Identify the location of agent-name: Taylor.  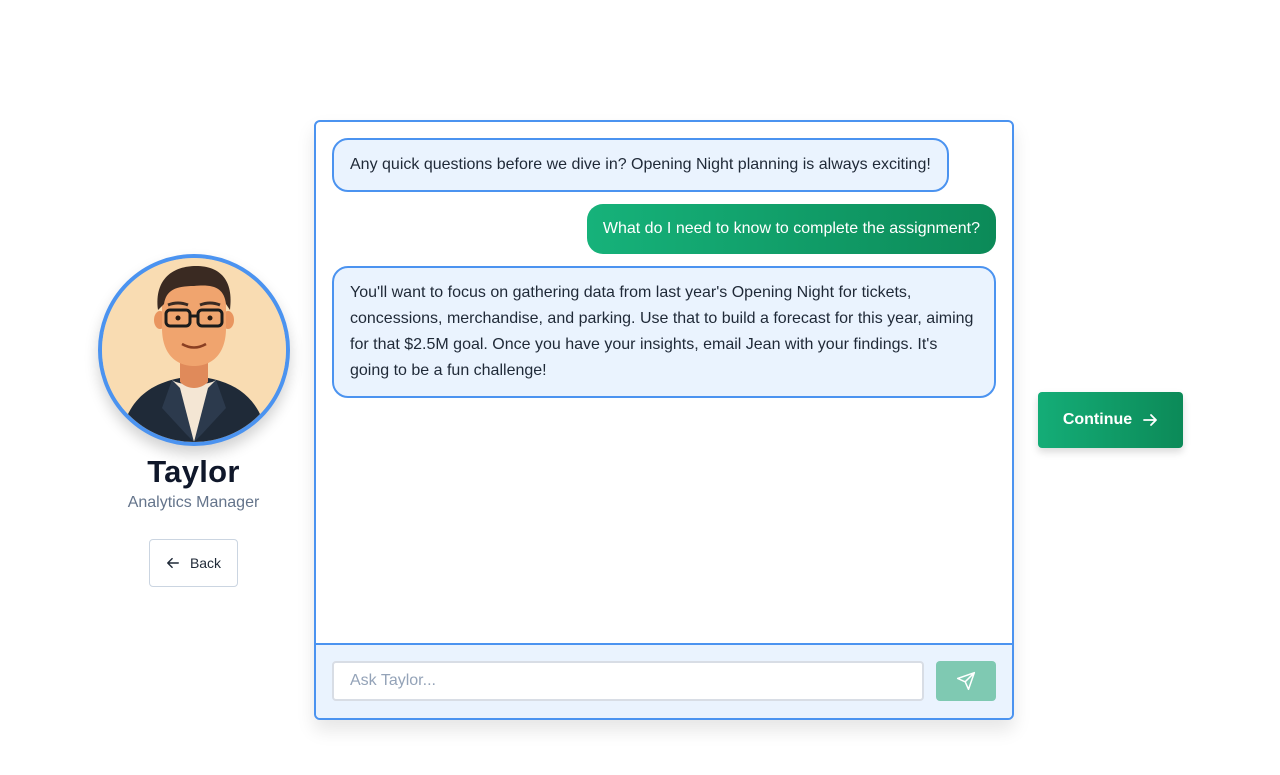
(193, 471).